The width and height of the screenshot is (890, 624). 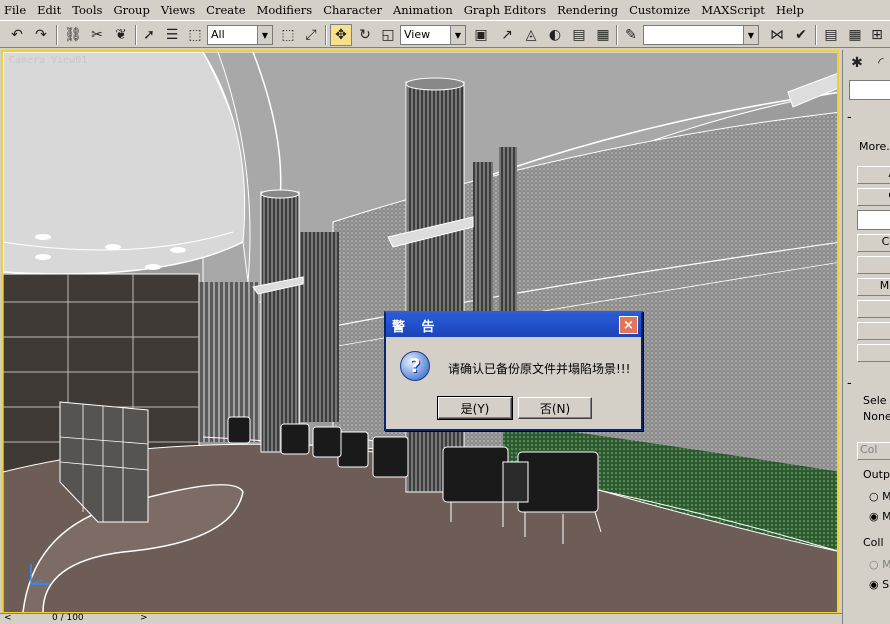 I want to click on yes-button: 是(Y), so click(x=475, y=408).